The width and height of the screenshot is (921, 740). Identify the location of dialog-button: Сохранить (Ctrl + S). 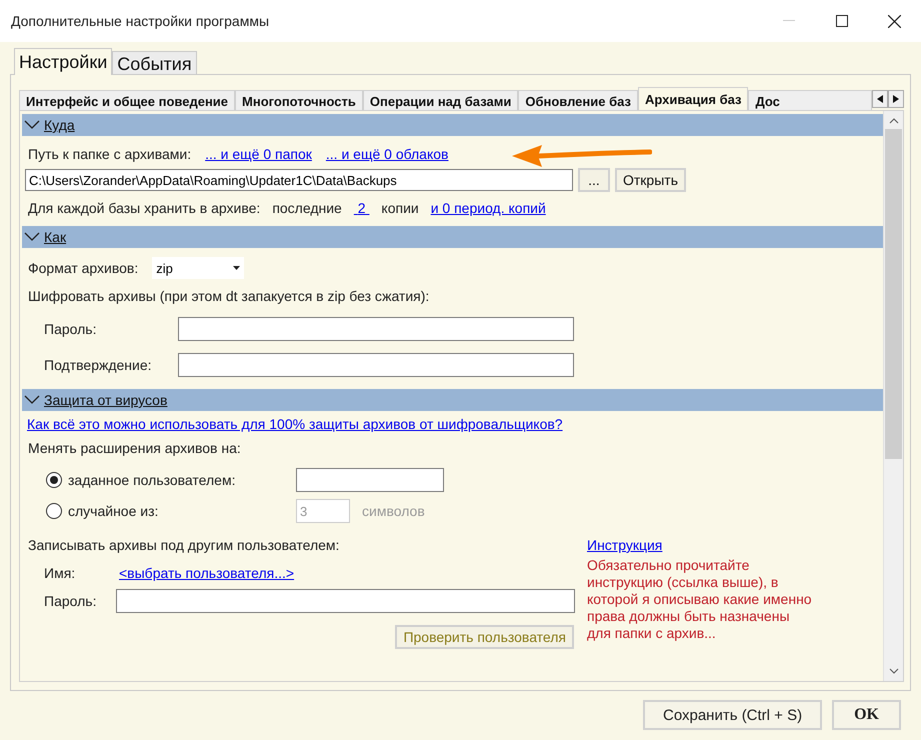
(732, 715).